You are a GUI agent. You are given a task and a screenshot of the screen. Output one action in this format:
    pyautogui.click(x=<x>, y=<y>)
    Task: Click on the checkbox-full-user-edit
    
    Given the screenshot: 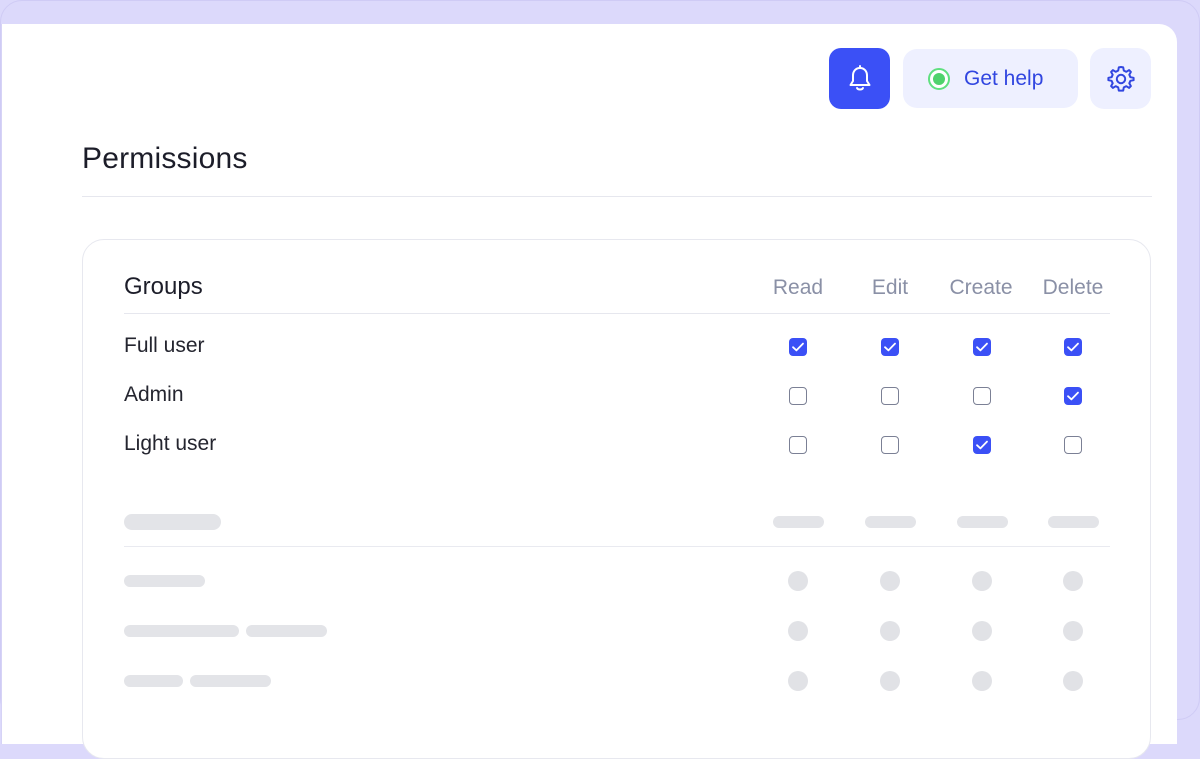 What is the action you would take?
    pyautogui.click(x=890, y=347)
    